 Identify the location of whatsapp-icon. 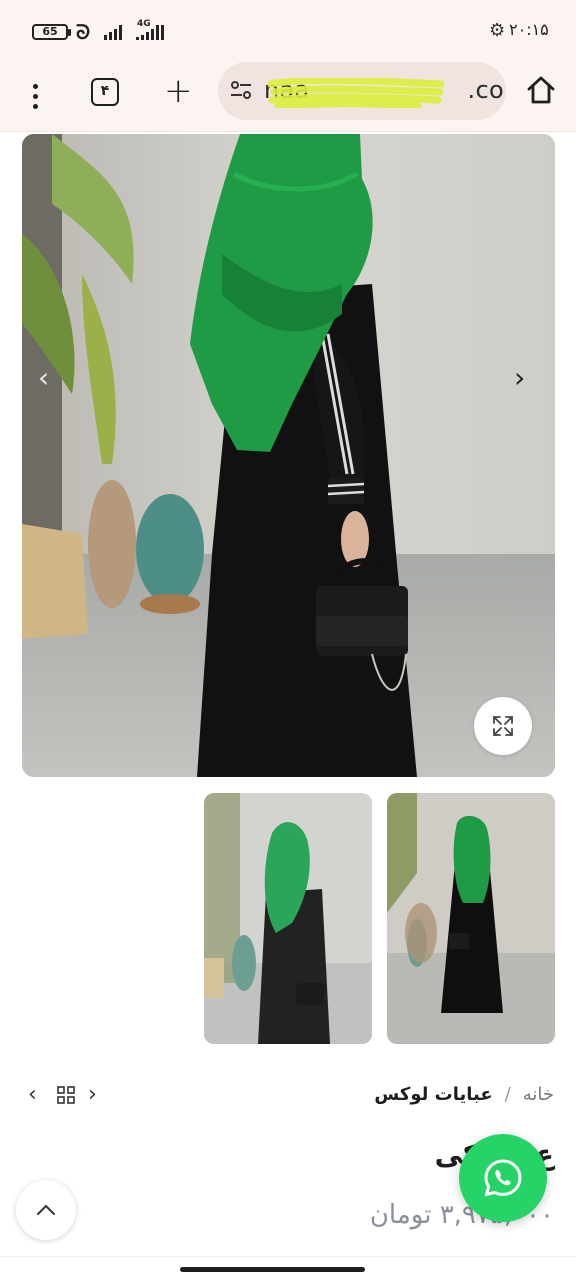
(503, 1178).